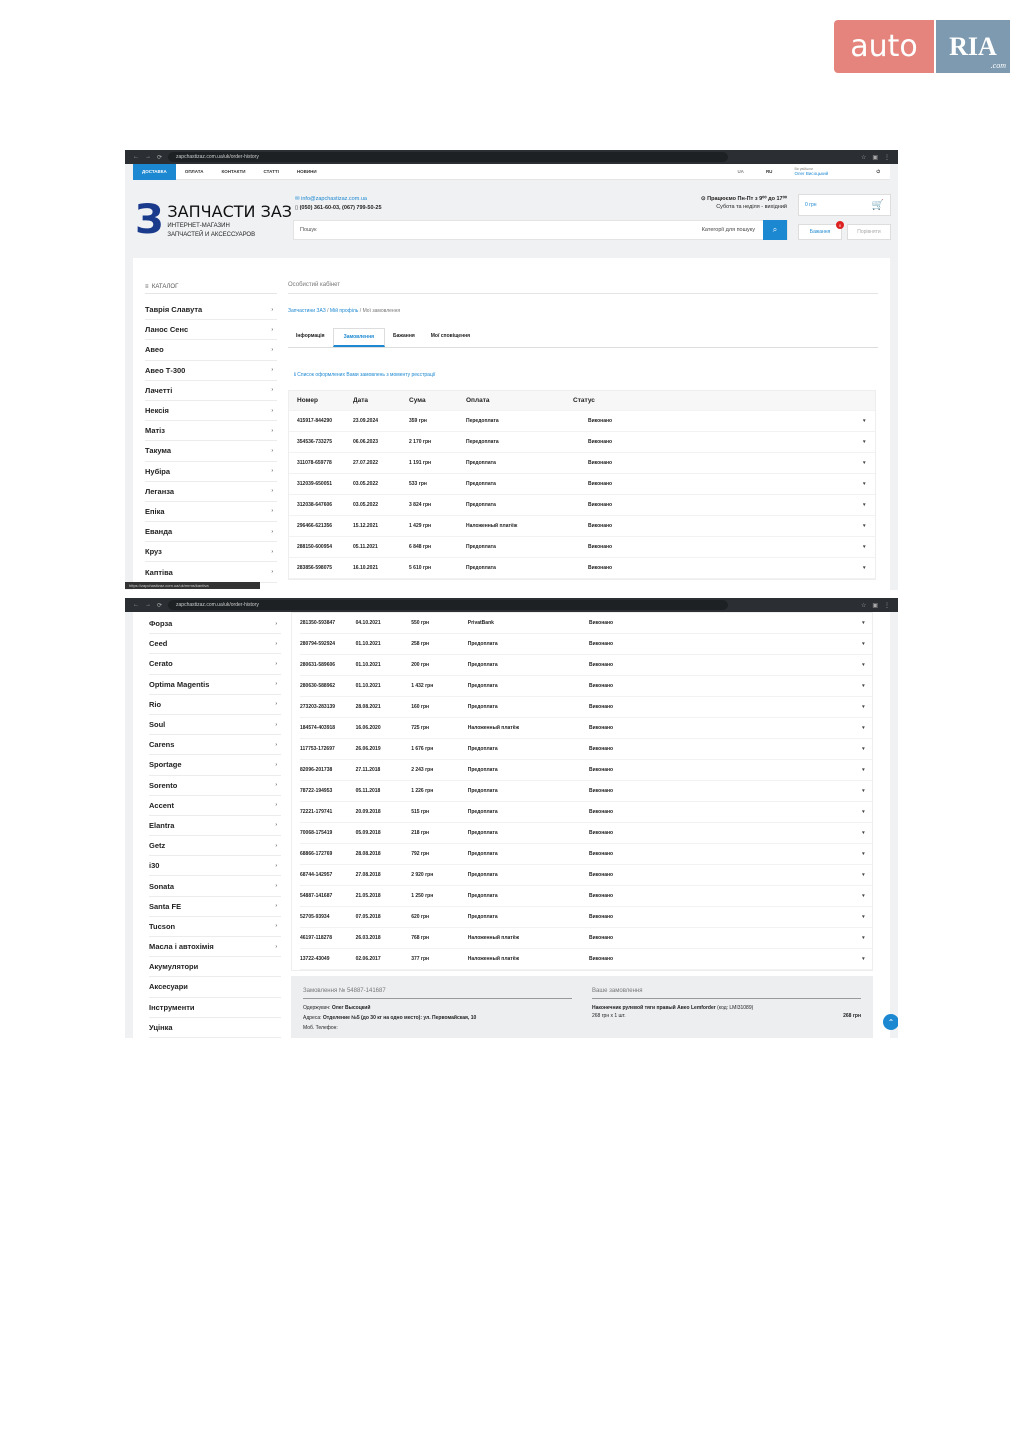 The image size is (1019, 1440). I want to click on breadcrumb-profile: Мій профіль, so click(344, 311).